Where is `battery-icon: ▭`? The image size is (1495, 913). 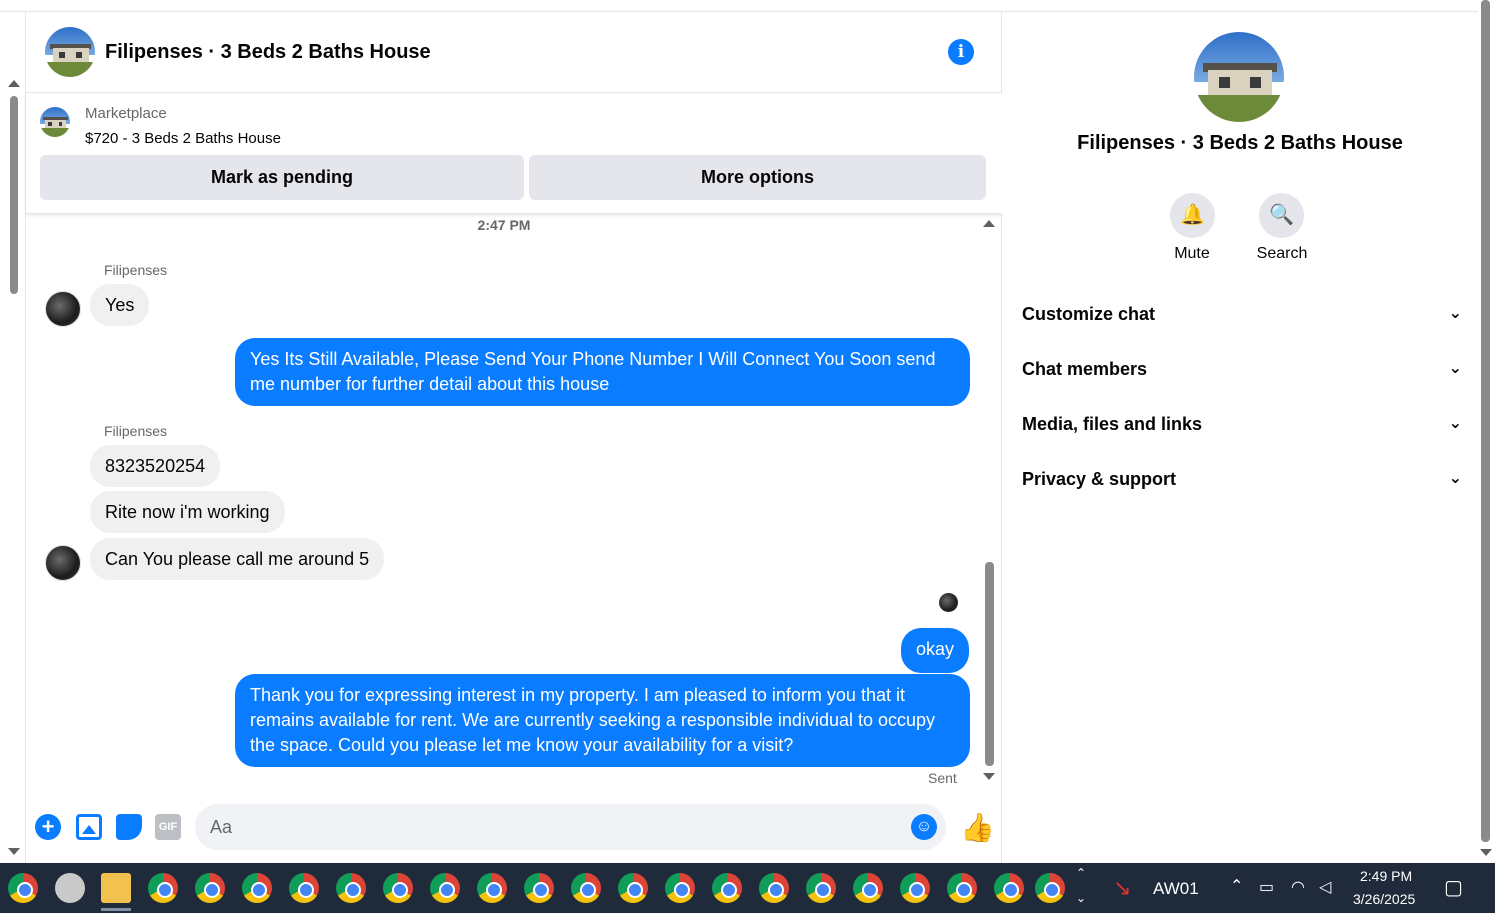
battery-icon: ▭ is located at coordinates (1266, 887).